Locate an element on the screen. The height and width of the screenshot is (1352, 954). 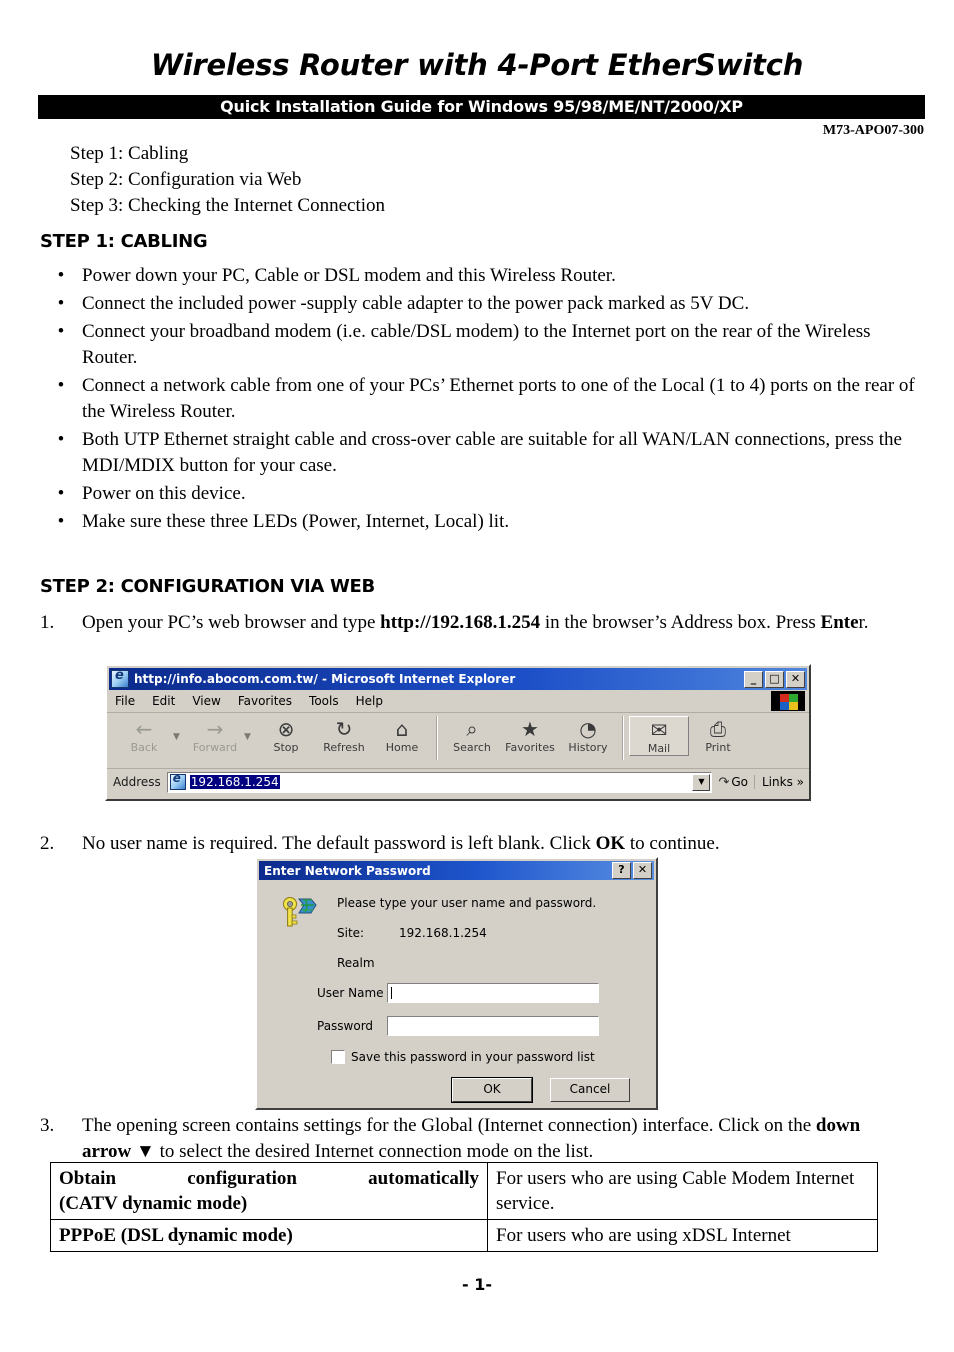
browser-addressbar: Address 192.168.1.254 ▼ ↷ Go Links » is located at coordinates (458, 782).